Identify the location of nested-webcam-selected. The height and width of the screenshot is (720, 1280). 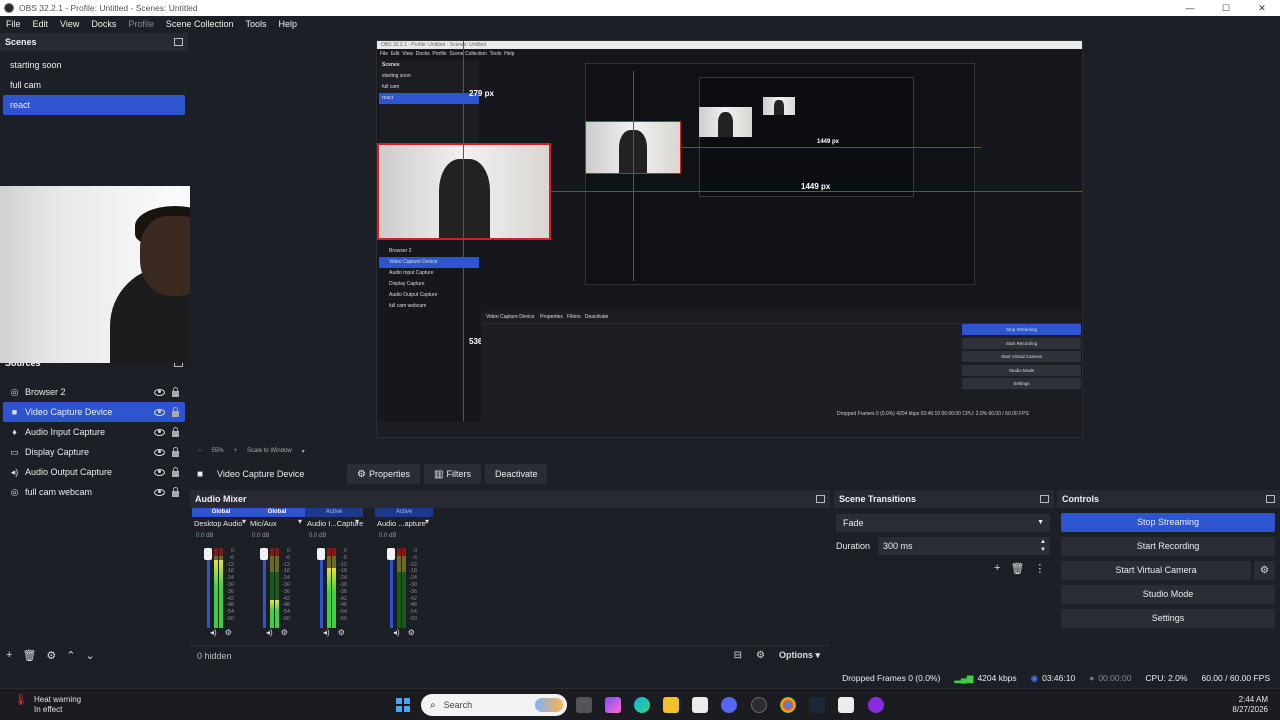
(464, 191).